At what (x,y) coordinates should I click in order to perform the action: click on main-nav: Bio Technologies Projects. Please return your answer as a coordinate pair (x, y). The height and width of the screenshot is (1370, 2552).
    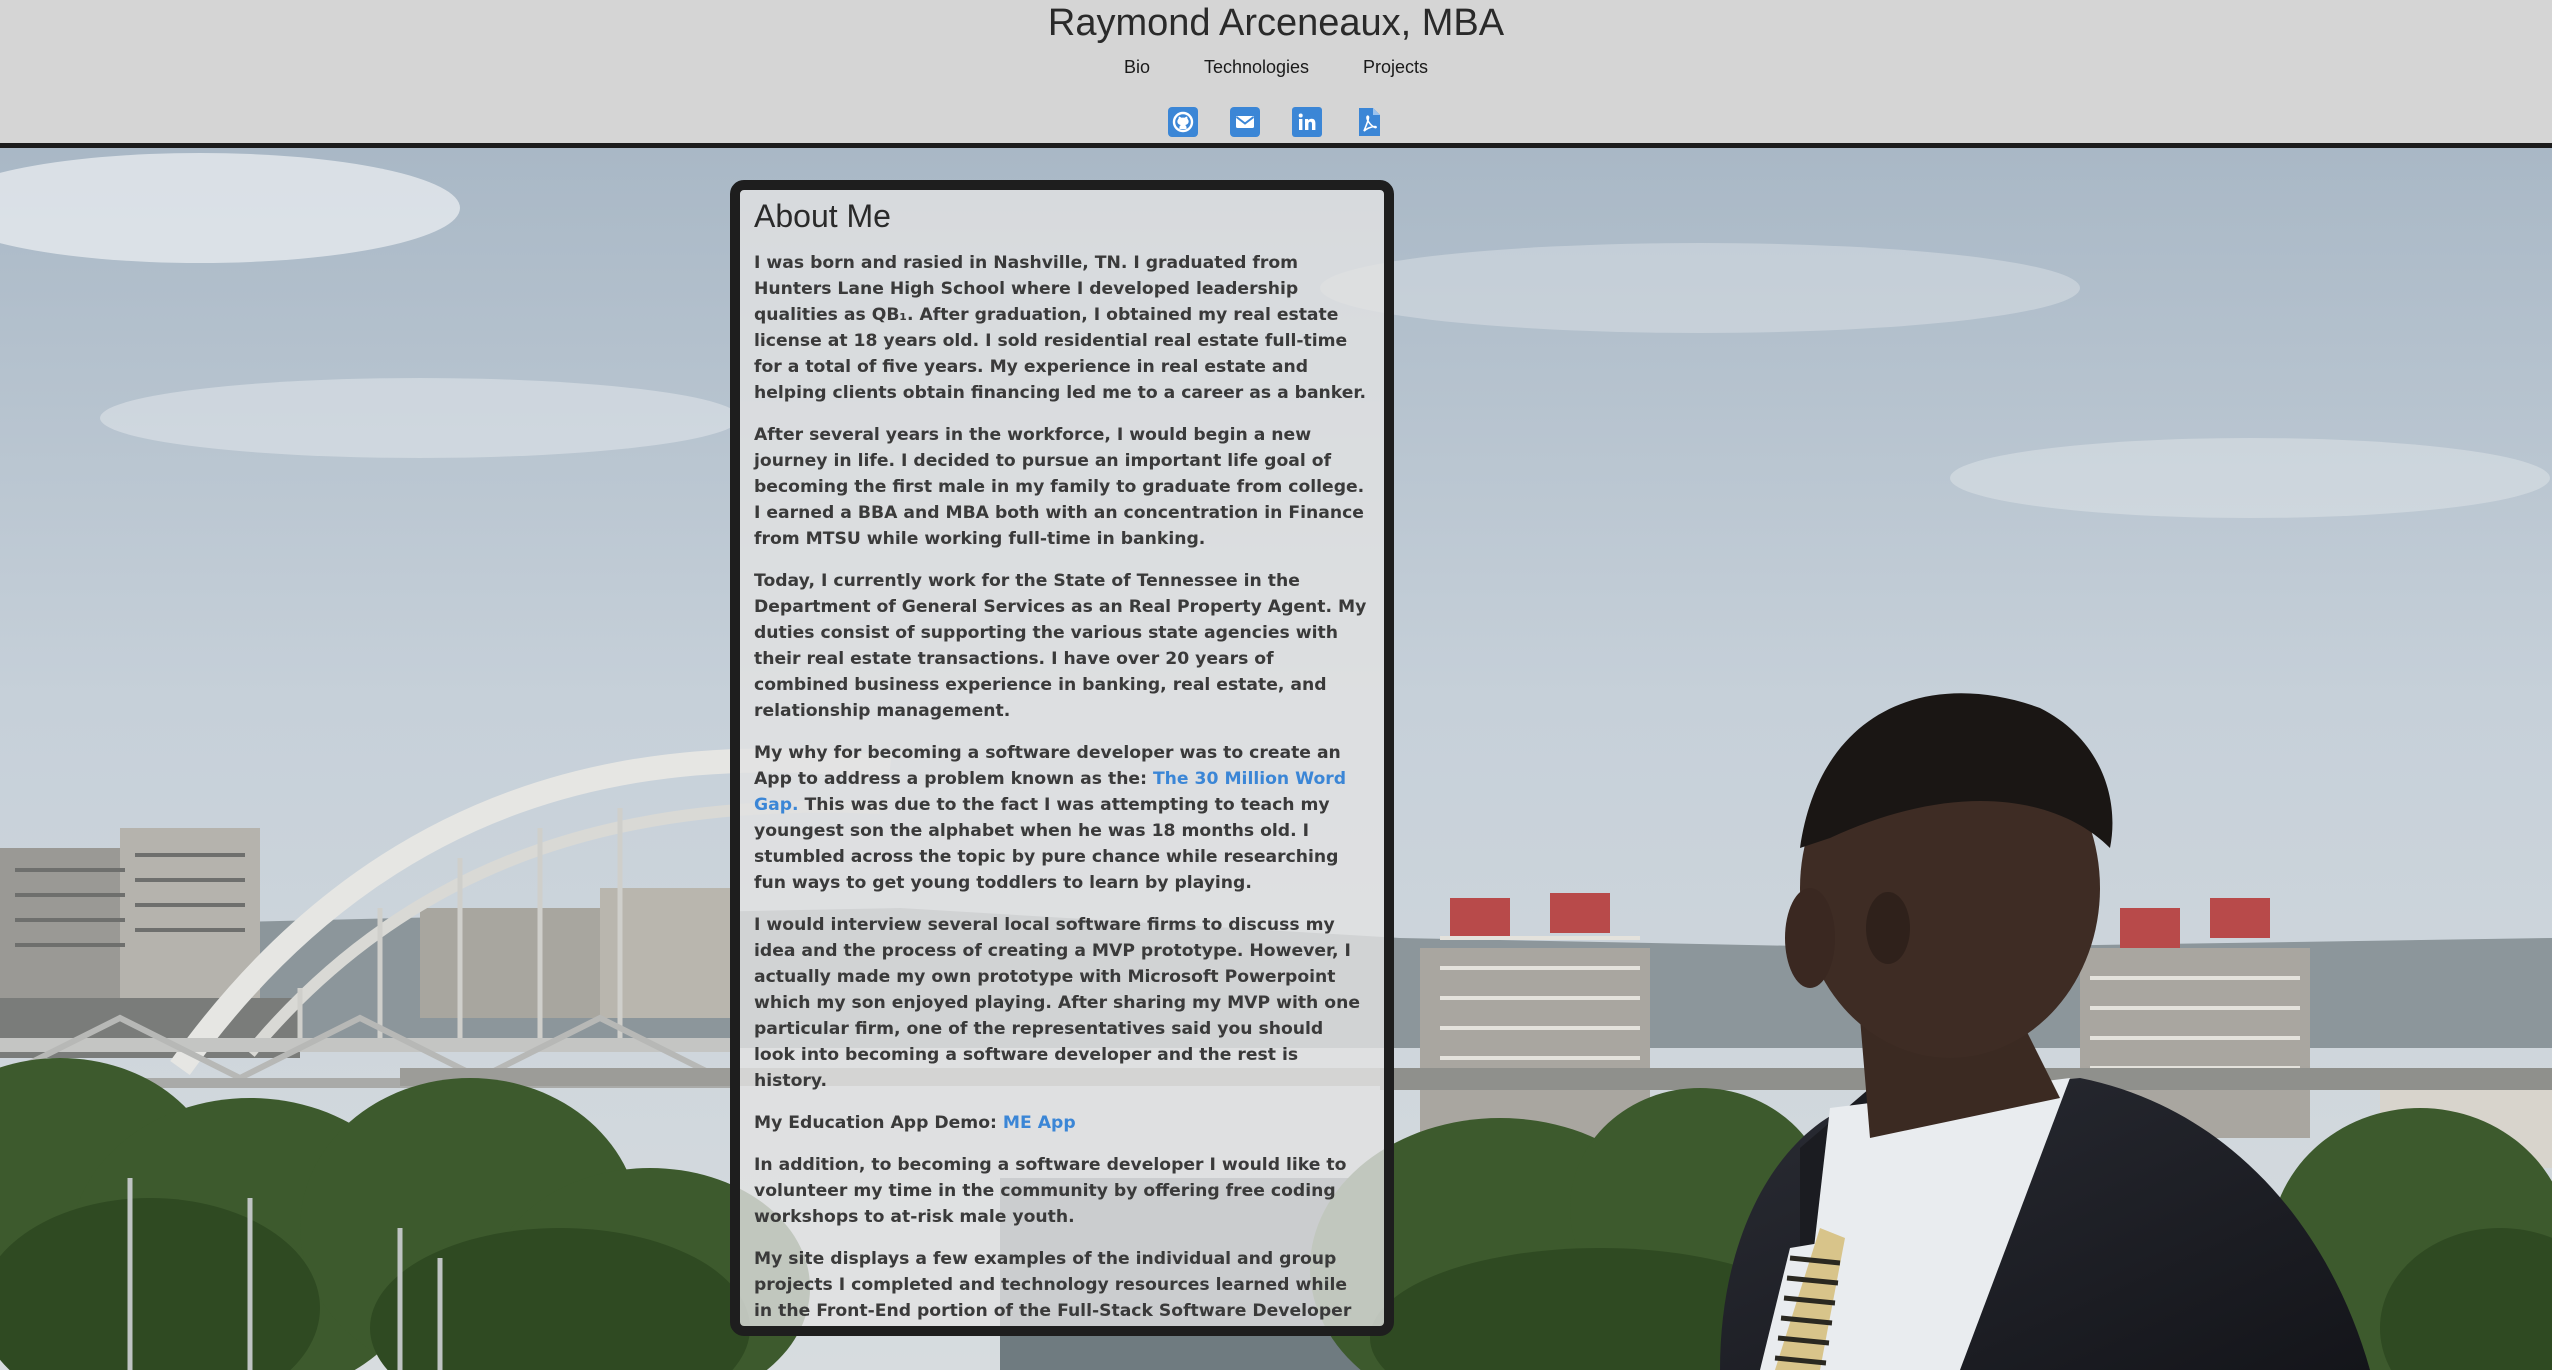
    Looking at the image, I should click on (1276, 67).